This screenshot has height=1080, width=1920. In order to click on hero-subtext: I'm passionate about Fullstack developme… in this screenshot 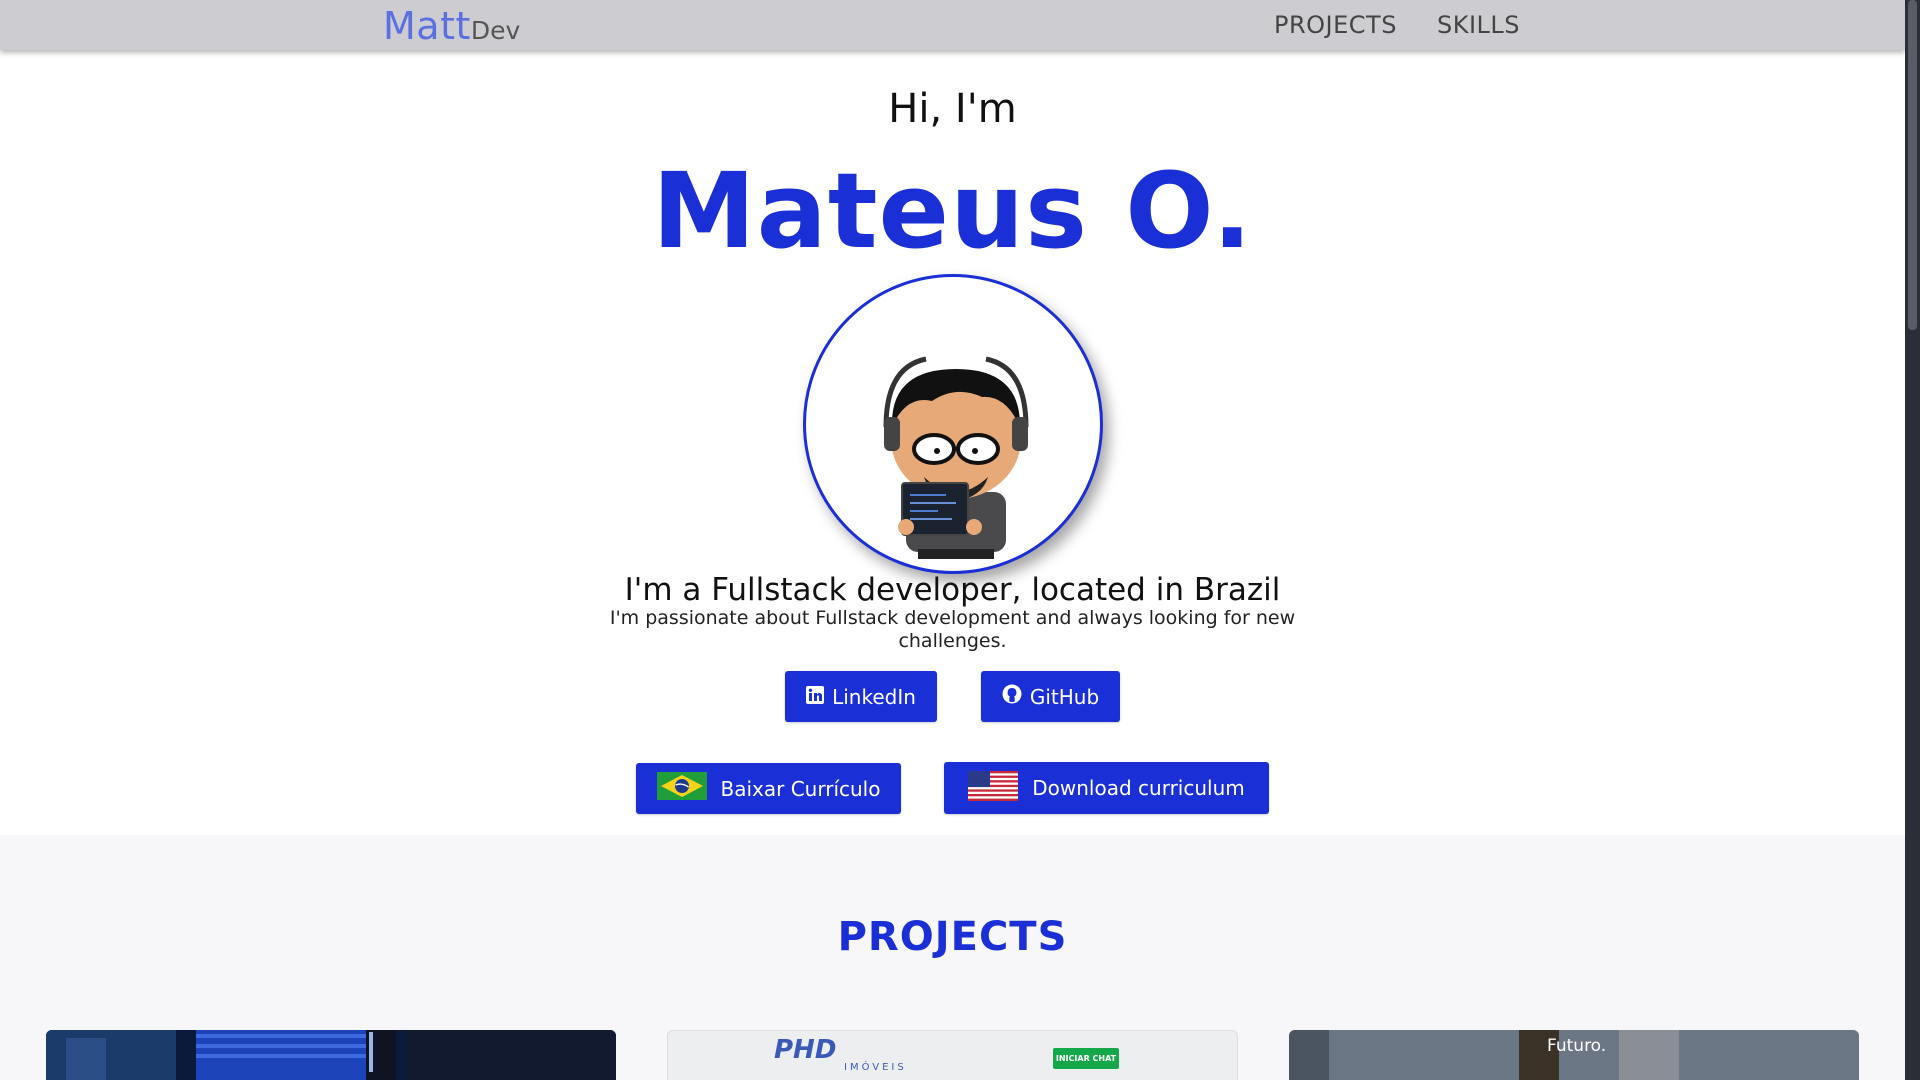, I will do `click(952, 629)`.